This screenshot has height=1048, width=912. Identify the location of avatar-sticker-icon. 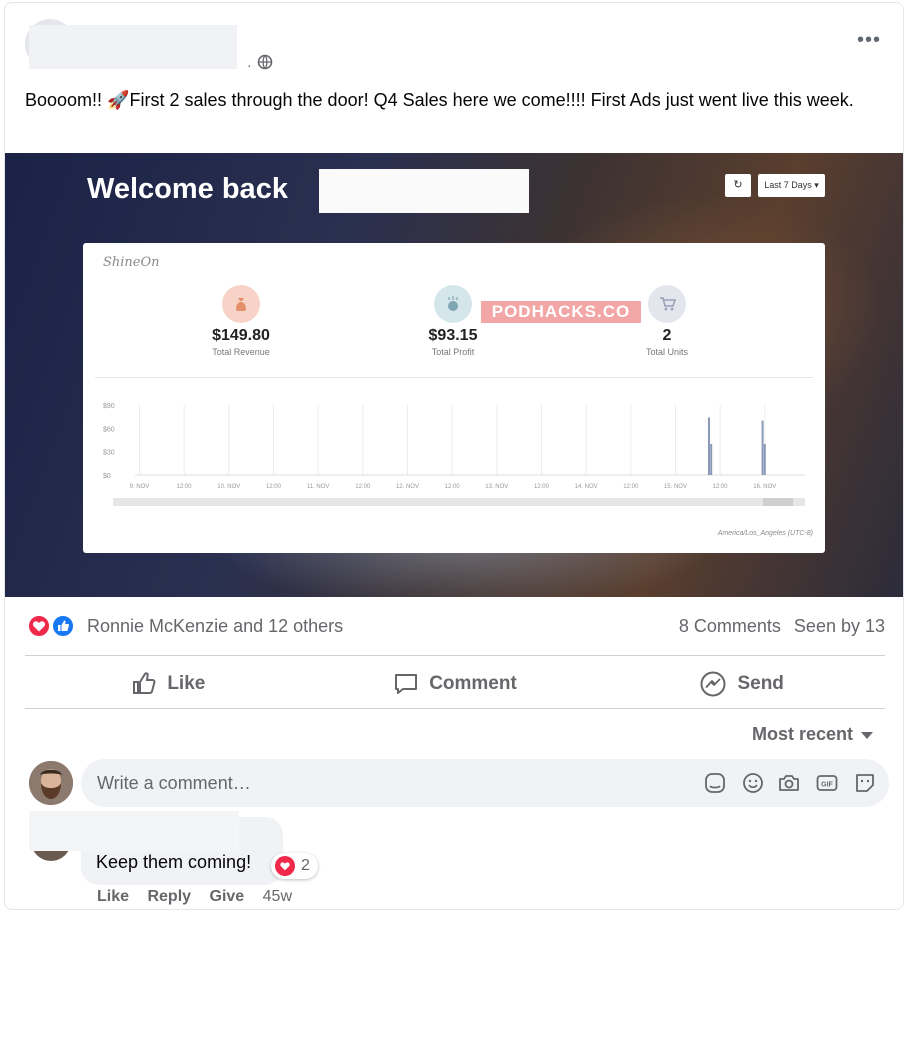
(715, 783).